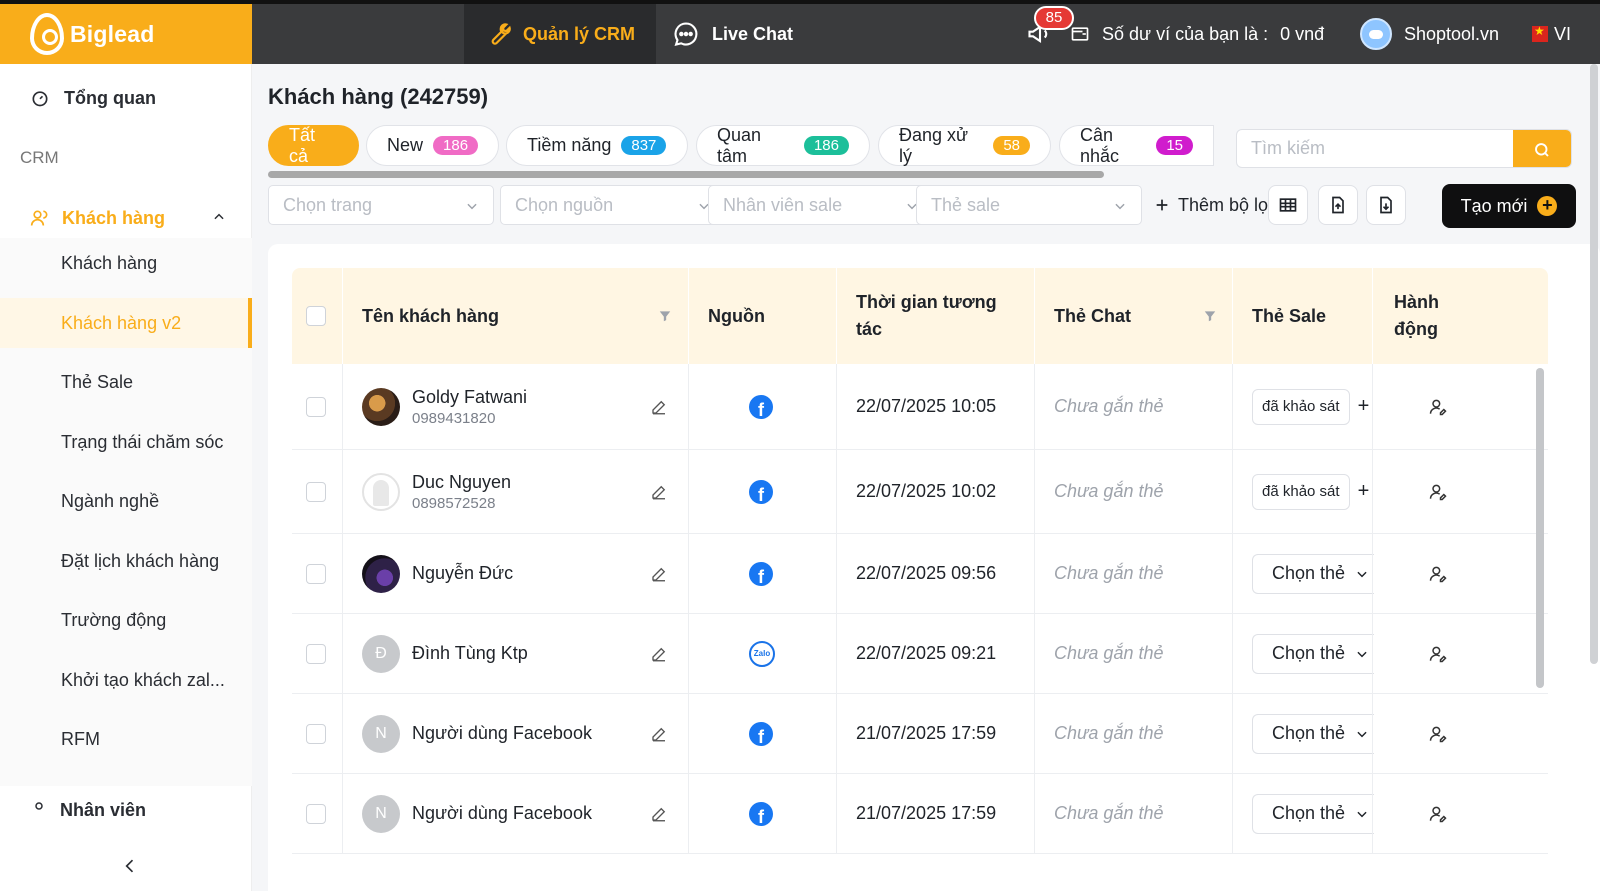 The image size is (1600, 891). Describe the element at coordinates (130, 866) in the screenshot. I see `collapse-sidebar-icon` at that location.